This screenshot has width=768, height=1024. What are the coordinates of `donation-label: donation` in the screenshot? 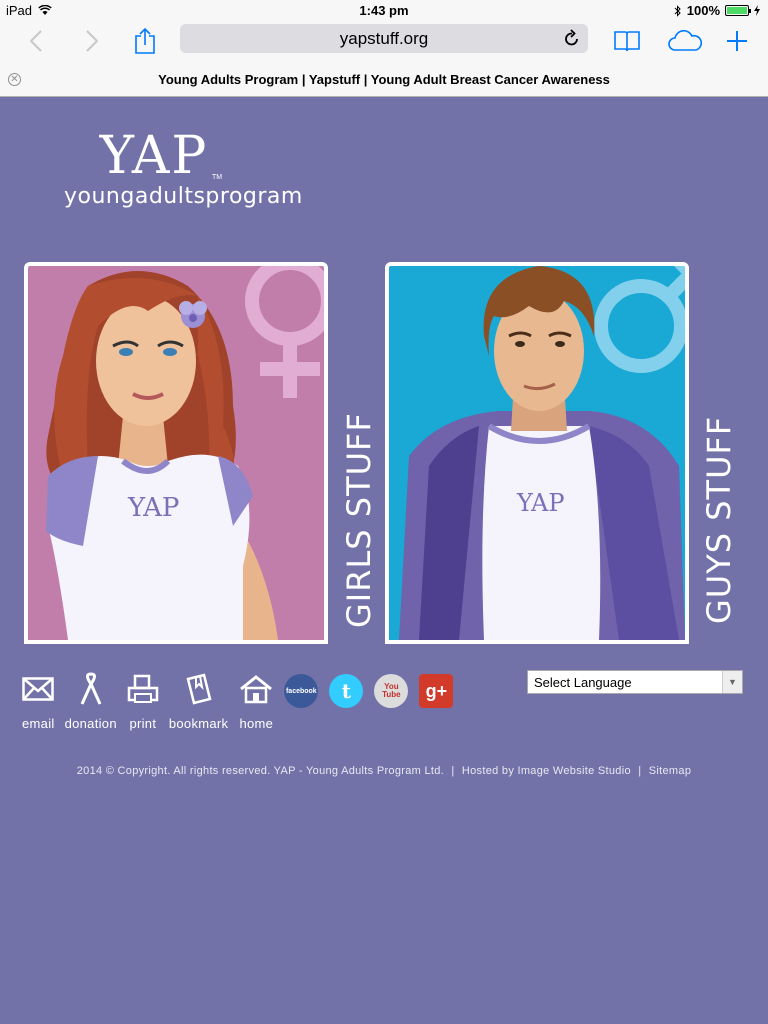 It's located at (90, 723).